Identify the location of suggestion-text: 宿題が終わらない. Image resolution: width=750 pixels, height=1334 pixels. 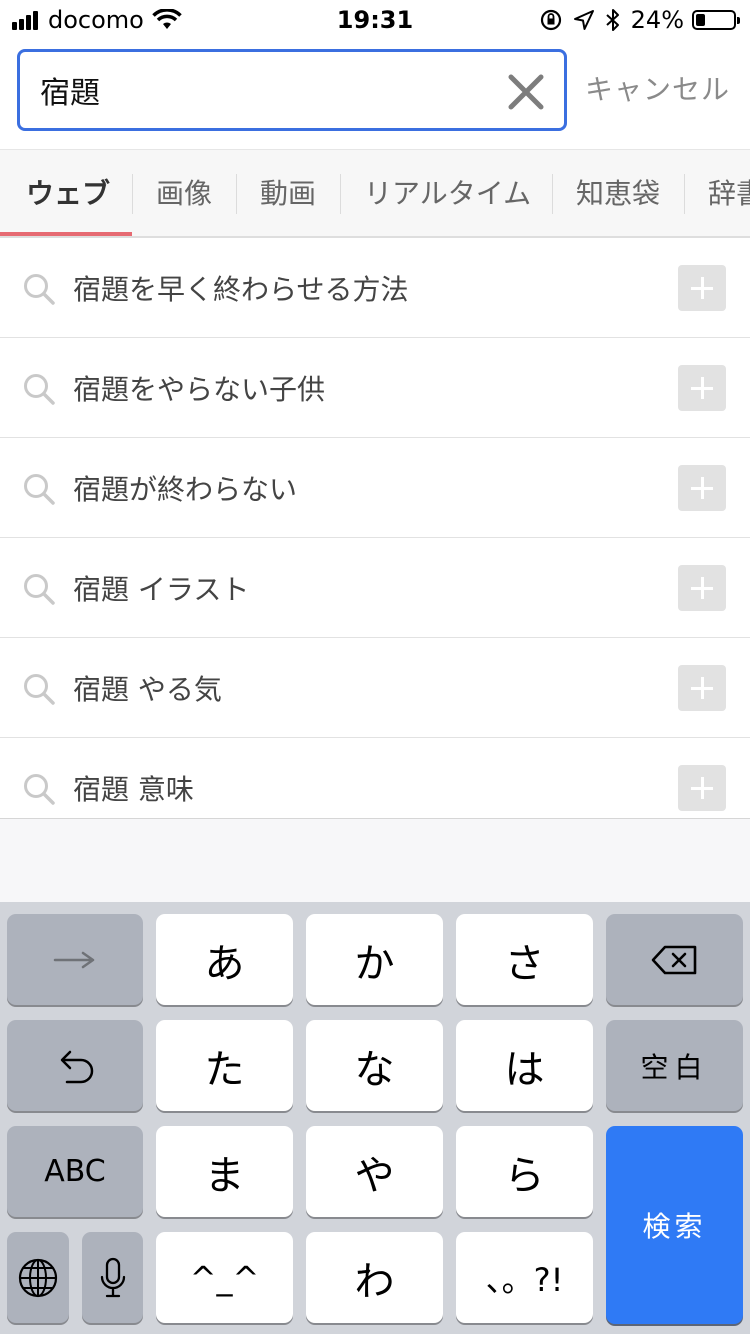
(185, 489).